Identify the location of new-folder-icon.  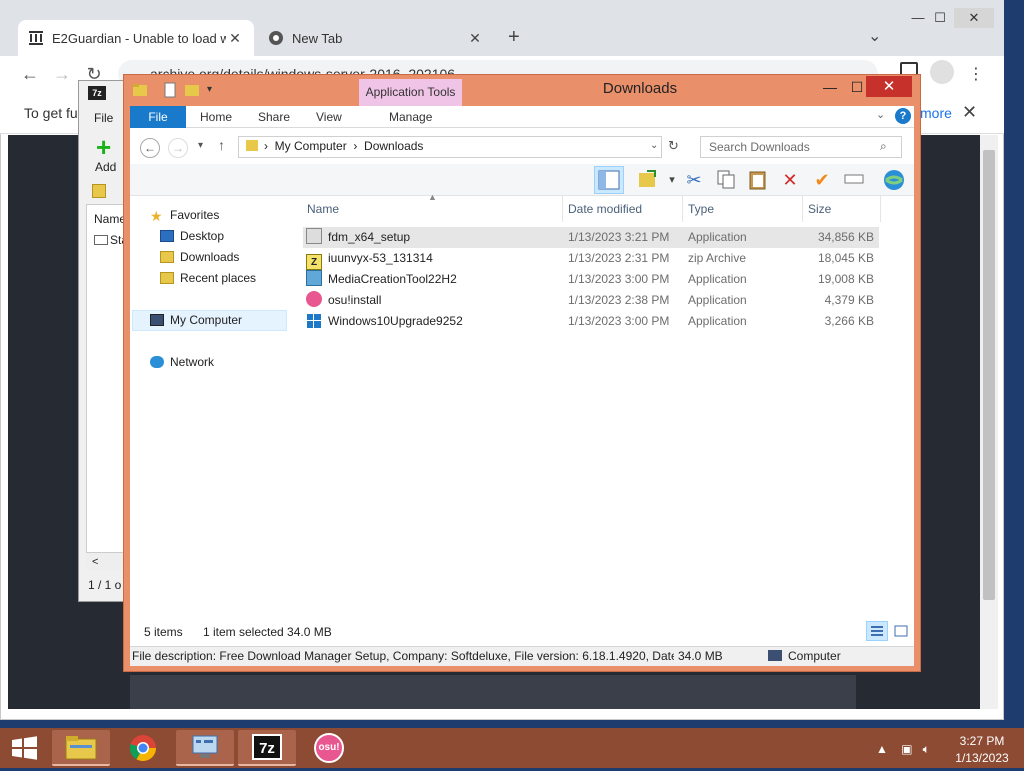
(192, 90).